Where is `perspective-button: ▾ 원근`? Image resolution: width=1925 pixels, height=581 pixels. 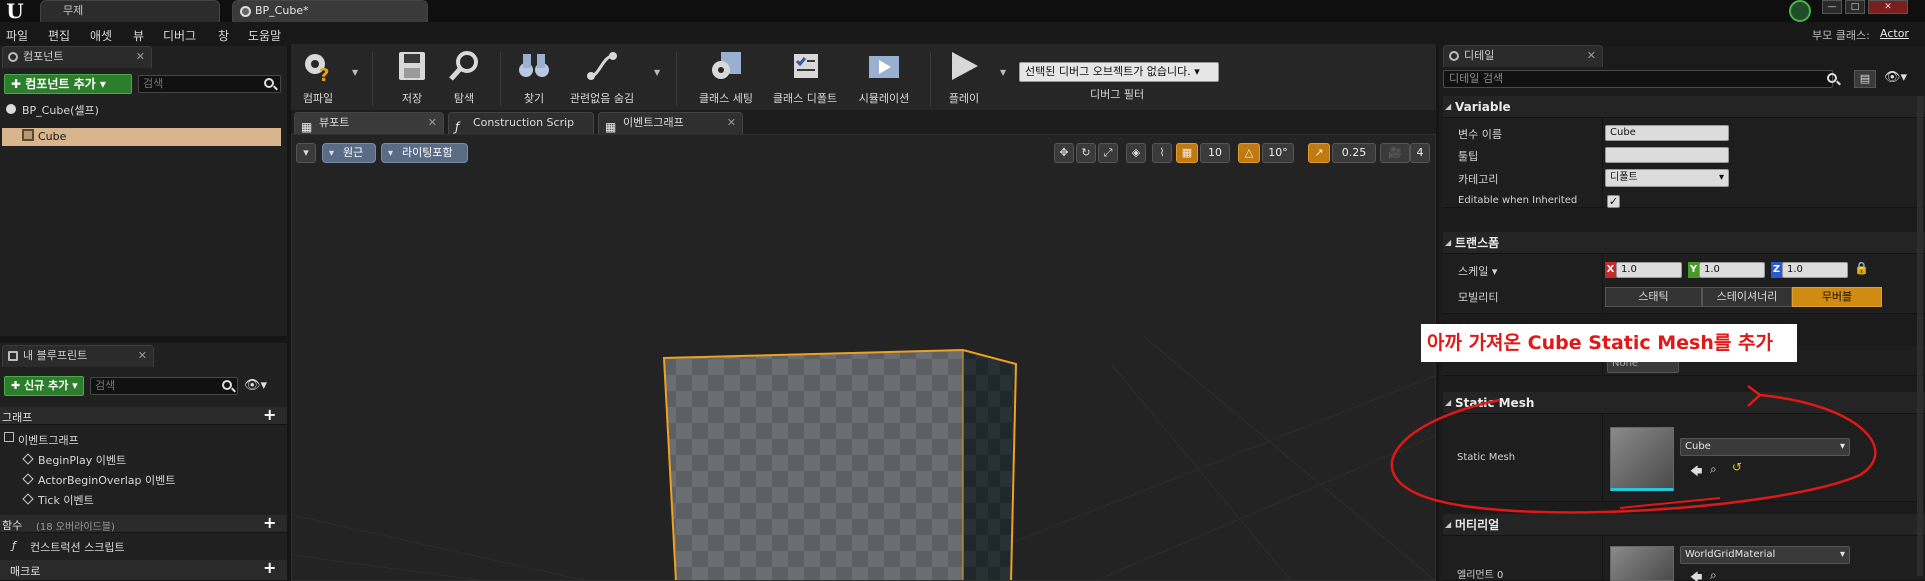 perspective-button: ▾ 원근 is located at coordinates (349, 153).